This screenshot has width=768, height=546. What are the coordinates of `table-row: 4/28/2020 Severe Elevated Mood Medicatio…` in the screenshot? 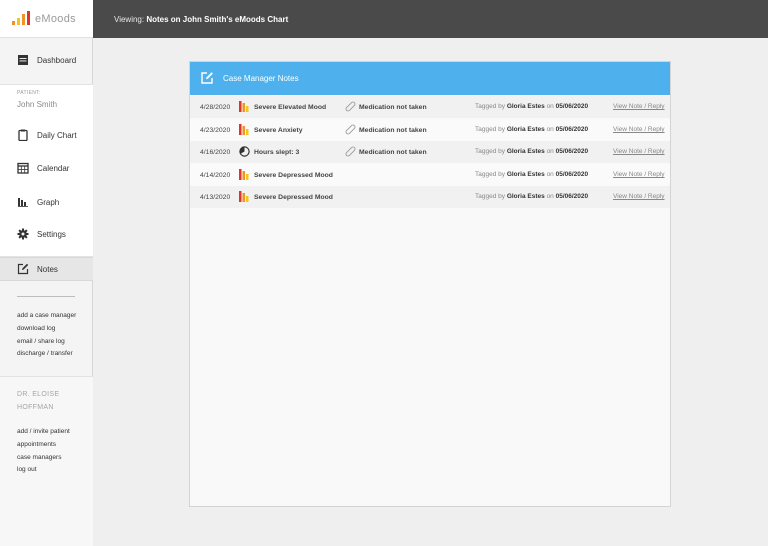 It's located at (430, 107).